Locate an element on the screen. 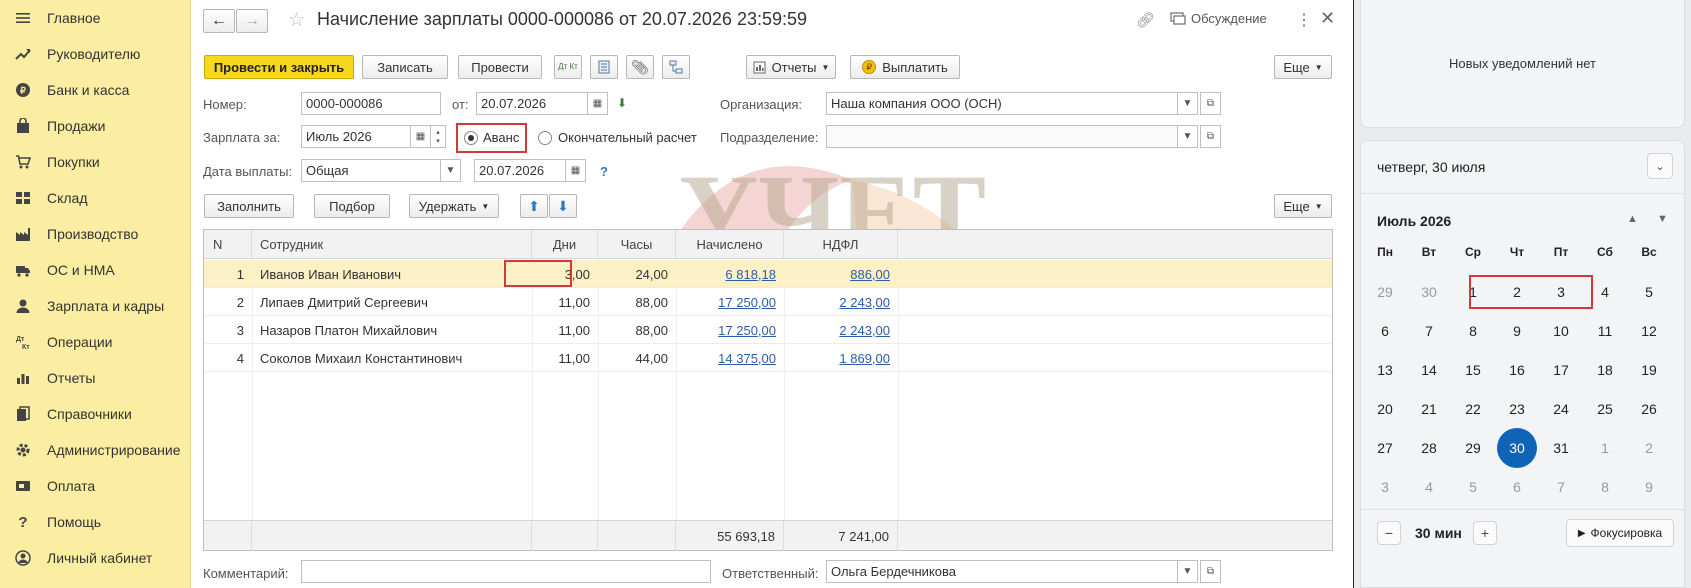 This screenshot has width=1691, height=588. final-settlement-radio is located at coordinates (545, 138).